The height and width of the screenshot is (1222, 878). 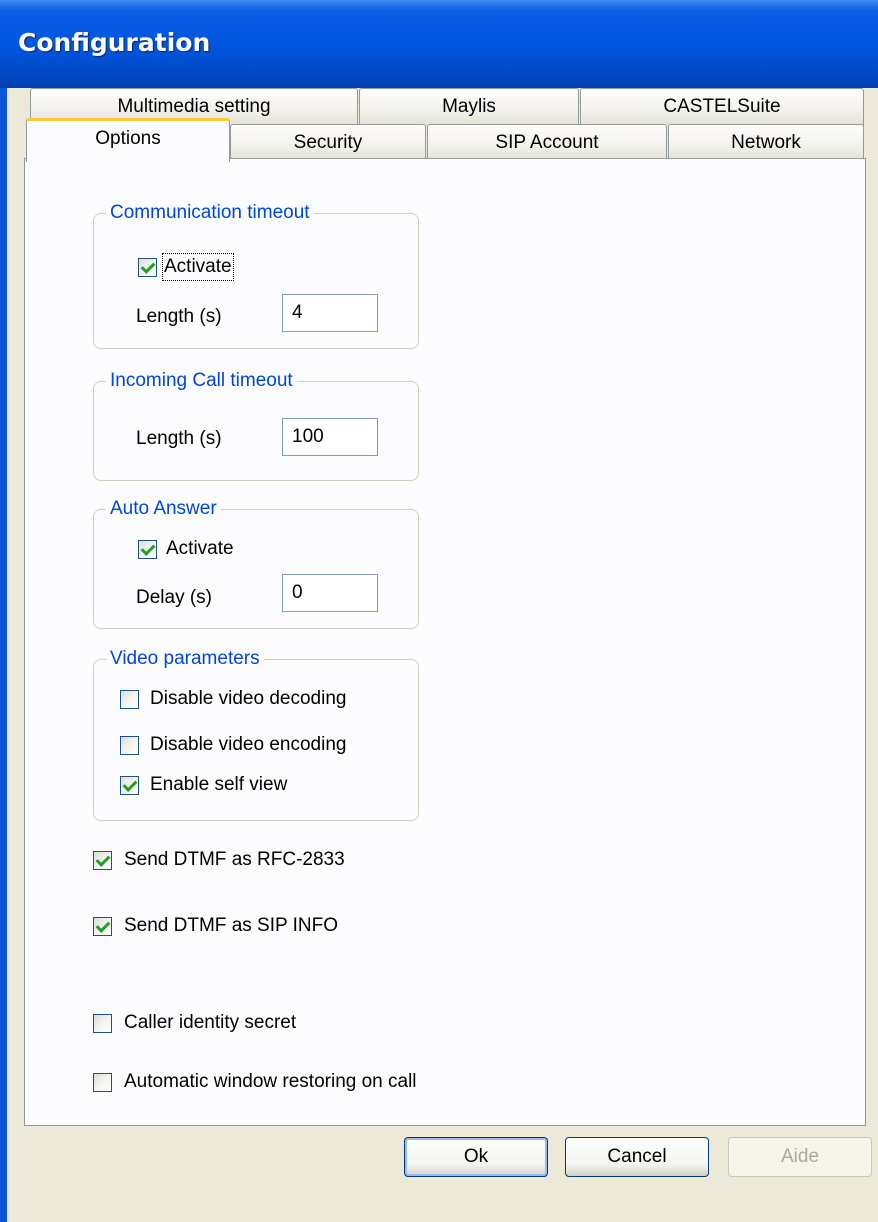 I want to click on caller-identity-secret-checkbox, so click(x=102, y=1023).